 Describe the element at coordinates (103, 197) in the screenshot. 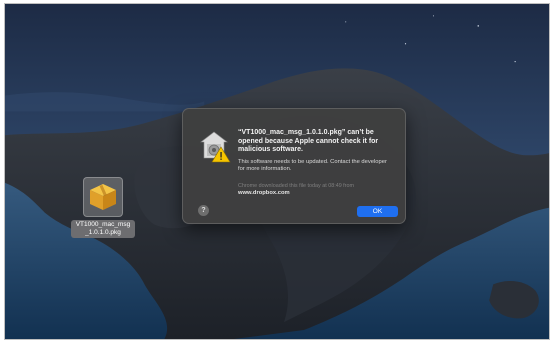

I see `package-icon` at that location.